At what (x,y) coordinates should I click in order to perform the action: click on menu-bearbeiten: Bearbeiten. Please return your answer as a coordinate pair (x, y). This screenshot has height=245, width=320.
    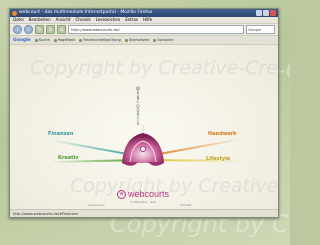
    Looking at the image, I should click on (40, 20).